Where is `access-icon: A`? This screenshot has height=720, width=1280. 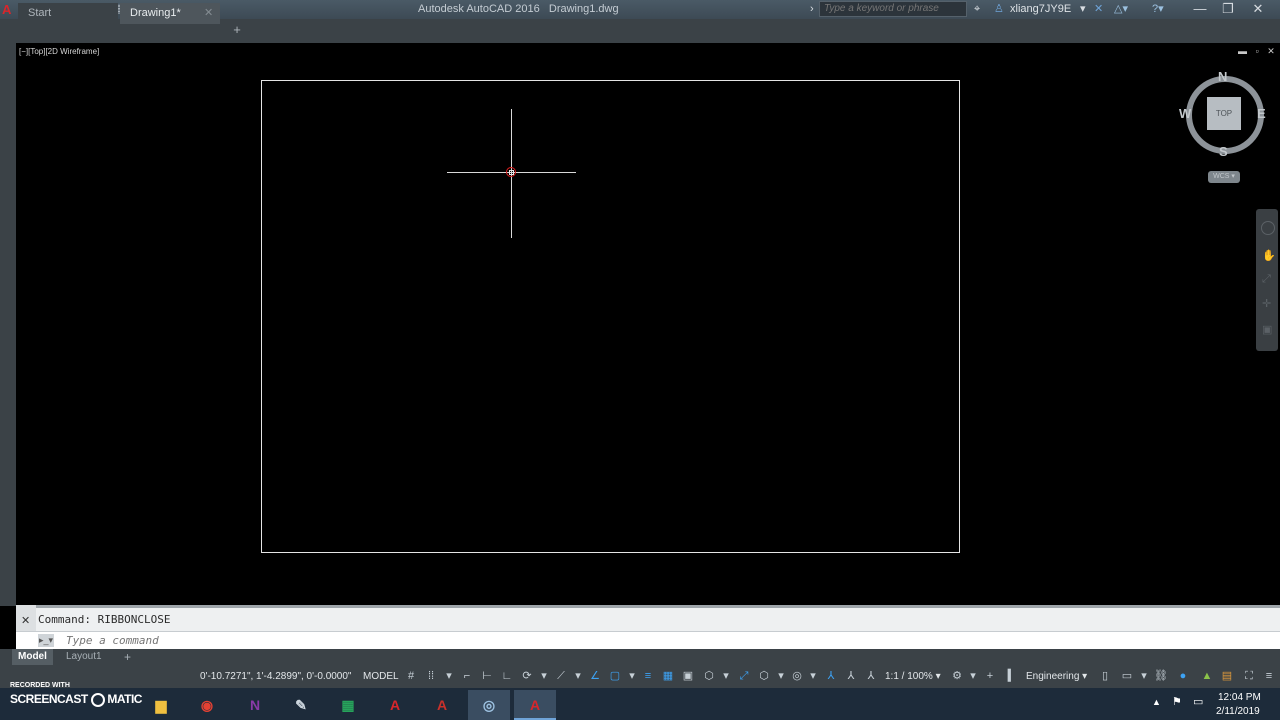
access-icon: A is located at coordinates (442, 705).